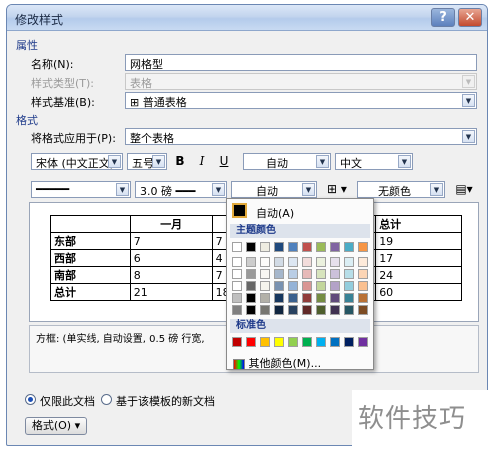 This screenshot has height=454, width=500. Describe the element at coordinates (443, 17) in the screenshot. I see `help-button: ?` at that location.